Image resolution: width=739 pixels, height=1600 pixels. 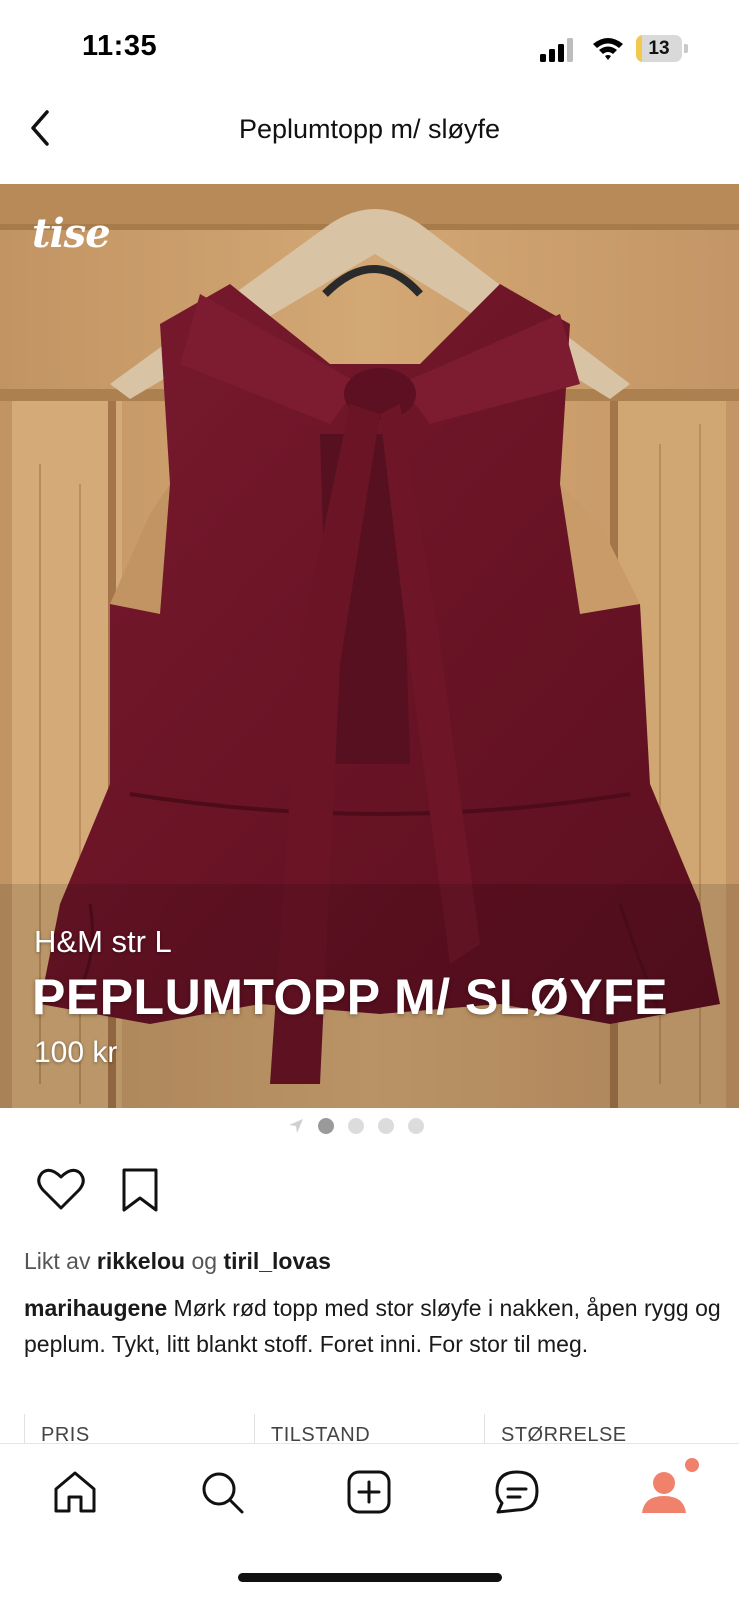 I want to click on add-icon, so click(x=369, y=1492).